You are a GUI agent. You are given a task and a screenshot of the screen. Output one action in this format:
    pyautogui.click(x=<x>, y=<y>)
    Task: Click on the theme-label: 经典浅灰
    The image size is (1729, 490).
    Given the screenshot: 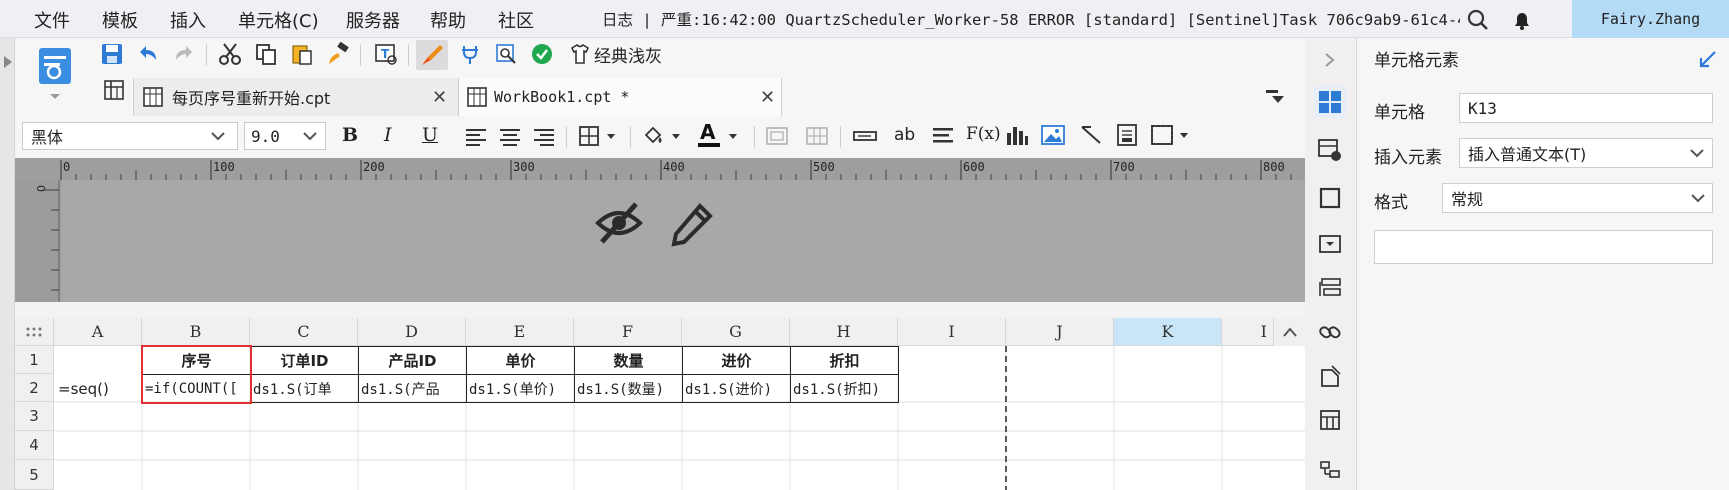 What is the action you would take?
    pyautogui.click(x=628, y=54)
    